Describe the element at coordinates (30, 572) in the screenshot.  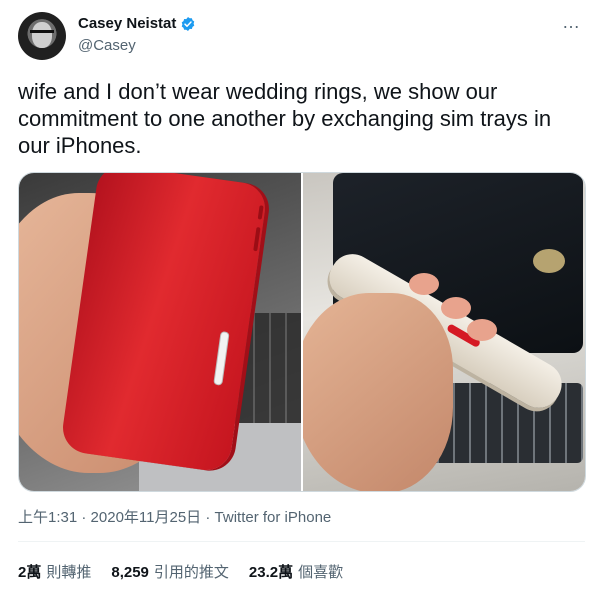
I see `stat-value: 2萬` at that location.